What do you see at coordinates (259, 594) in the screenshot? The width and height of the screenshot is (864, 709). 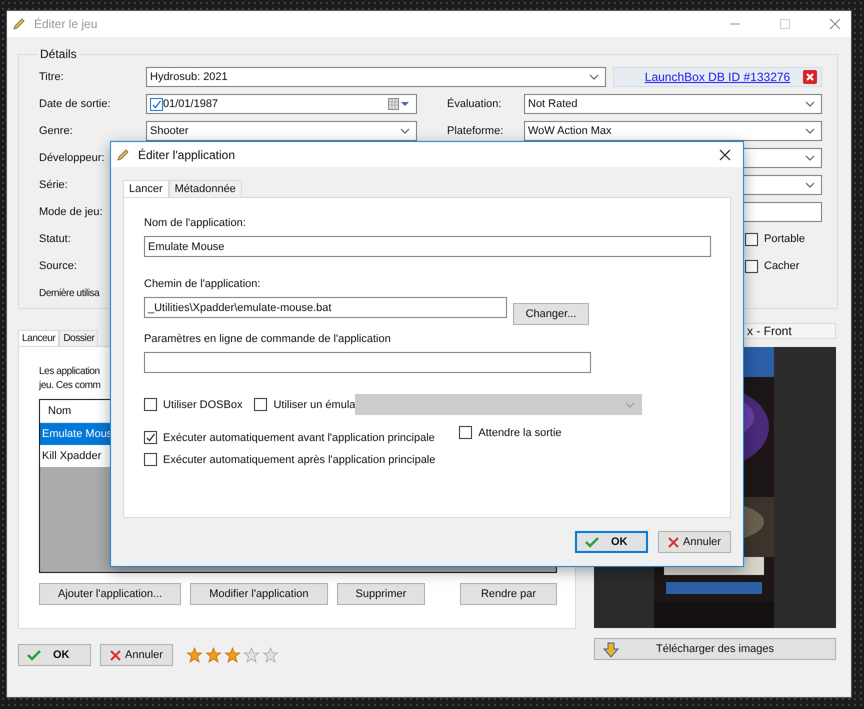 I see `action-button: Modifier l'application` at bounding box center [259, 594].